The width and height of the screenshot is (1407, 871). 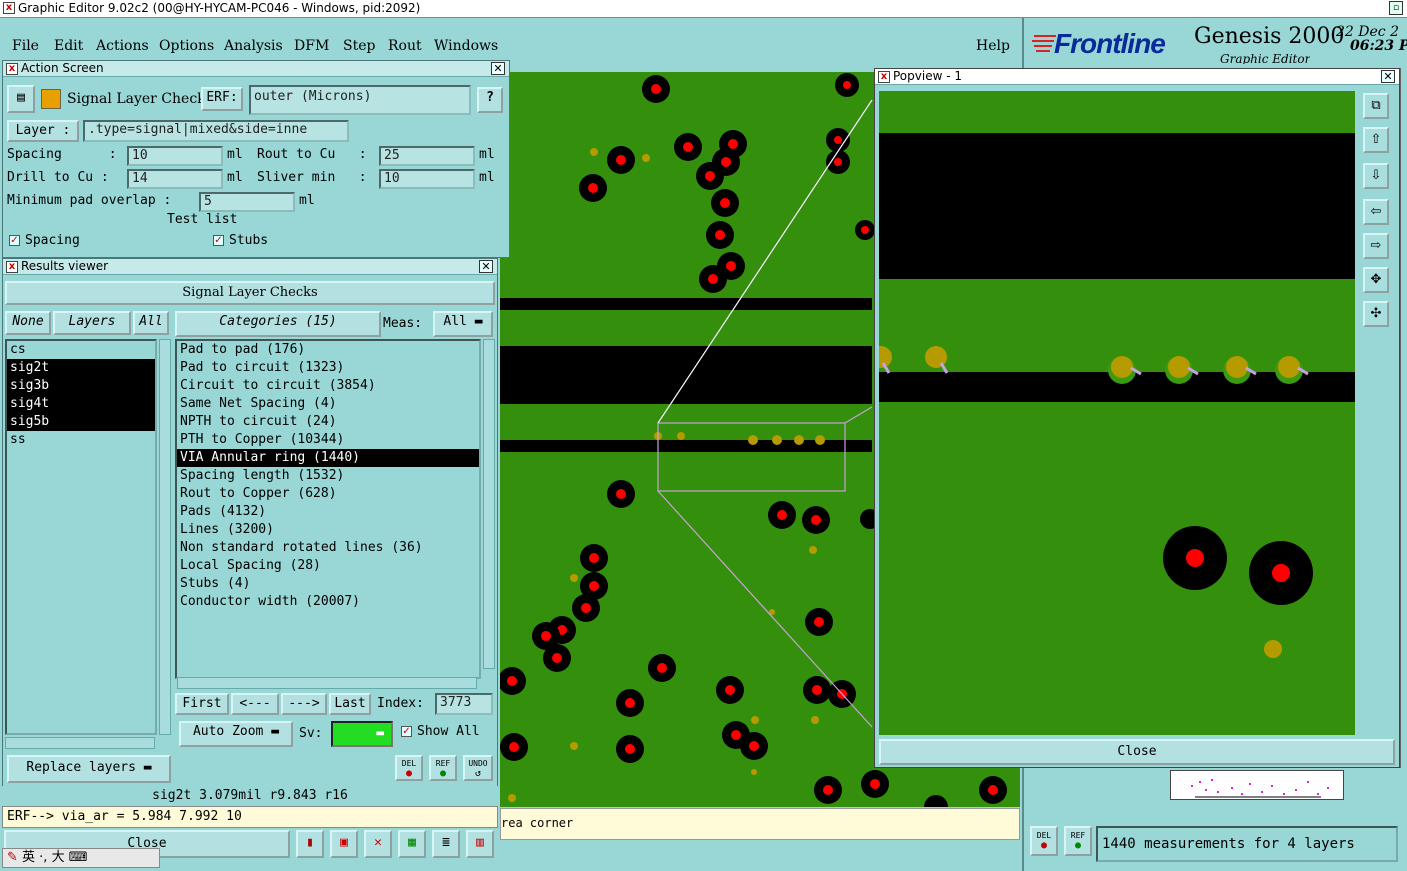 I want to click on categories-button: Categories (15), so click(x=278, y=324).